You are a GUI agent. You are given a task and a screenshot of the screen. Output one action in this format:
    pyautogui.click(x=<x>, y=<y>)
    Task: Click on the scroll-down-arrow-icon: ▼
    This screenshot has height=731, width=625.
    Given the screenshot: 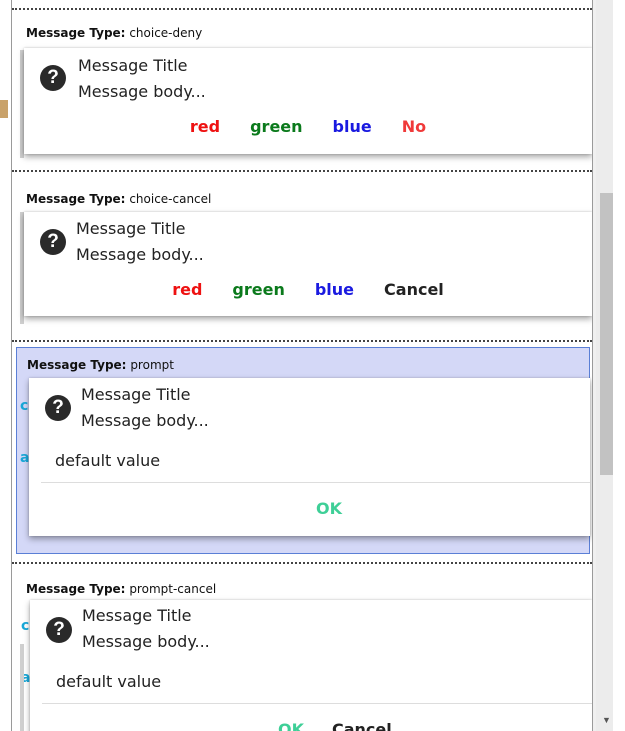 What is the action you would take?
    pyautogui.click(x=606, y=720)
    